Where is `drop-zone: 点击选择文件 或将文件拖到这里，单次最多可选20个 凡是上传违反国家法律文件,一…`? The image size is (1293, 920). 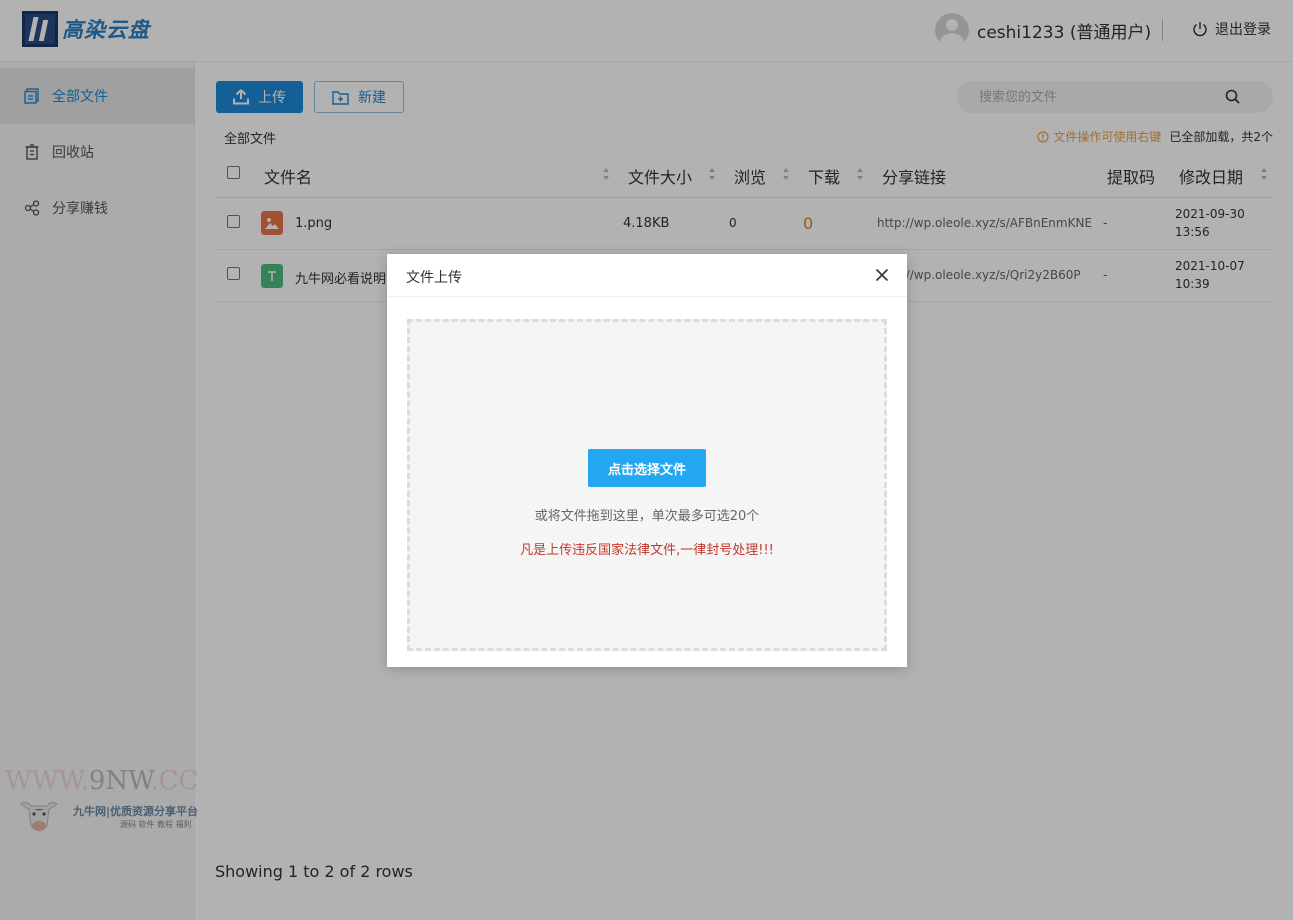
drop-zone: 点击选择文件 或将文件拖到这里，单次最多可选20个 凡是上传违反国家法律文件,一… is located at coordinates (647, 485).